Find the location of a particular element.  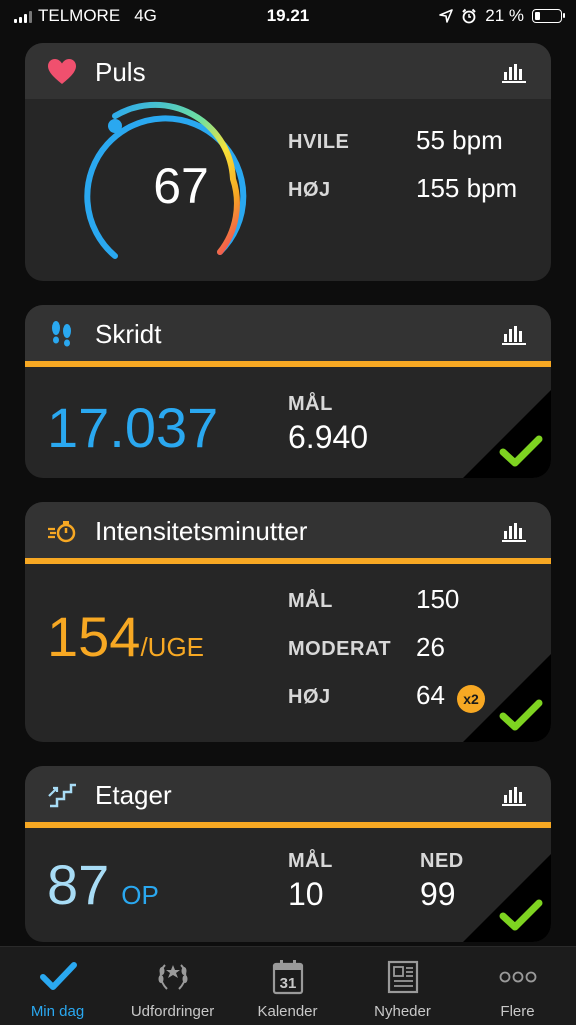

steps-value: 17.037 is located at coordinates (133, 427).